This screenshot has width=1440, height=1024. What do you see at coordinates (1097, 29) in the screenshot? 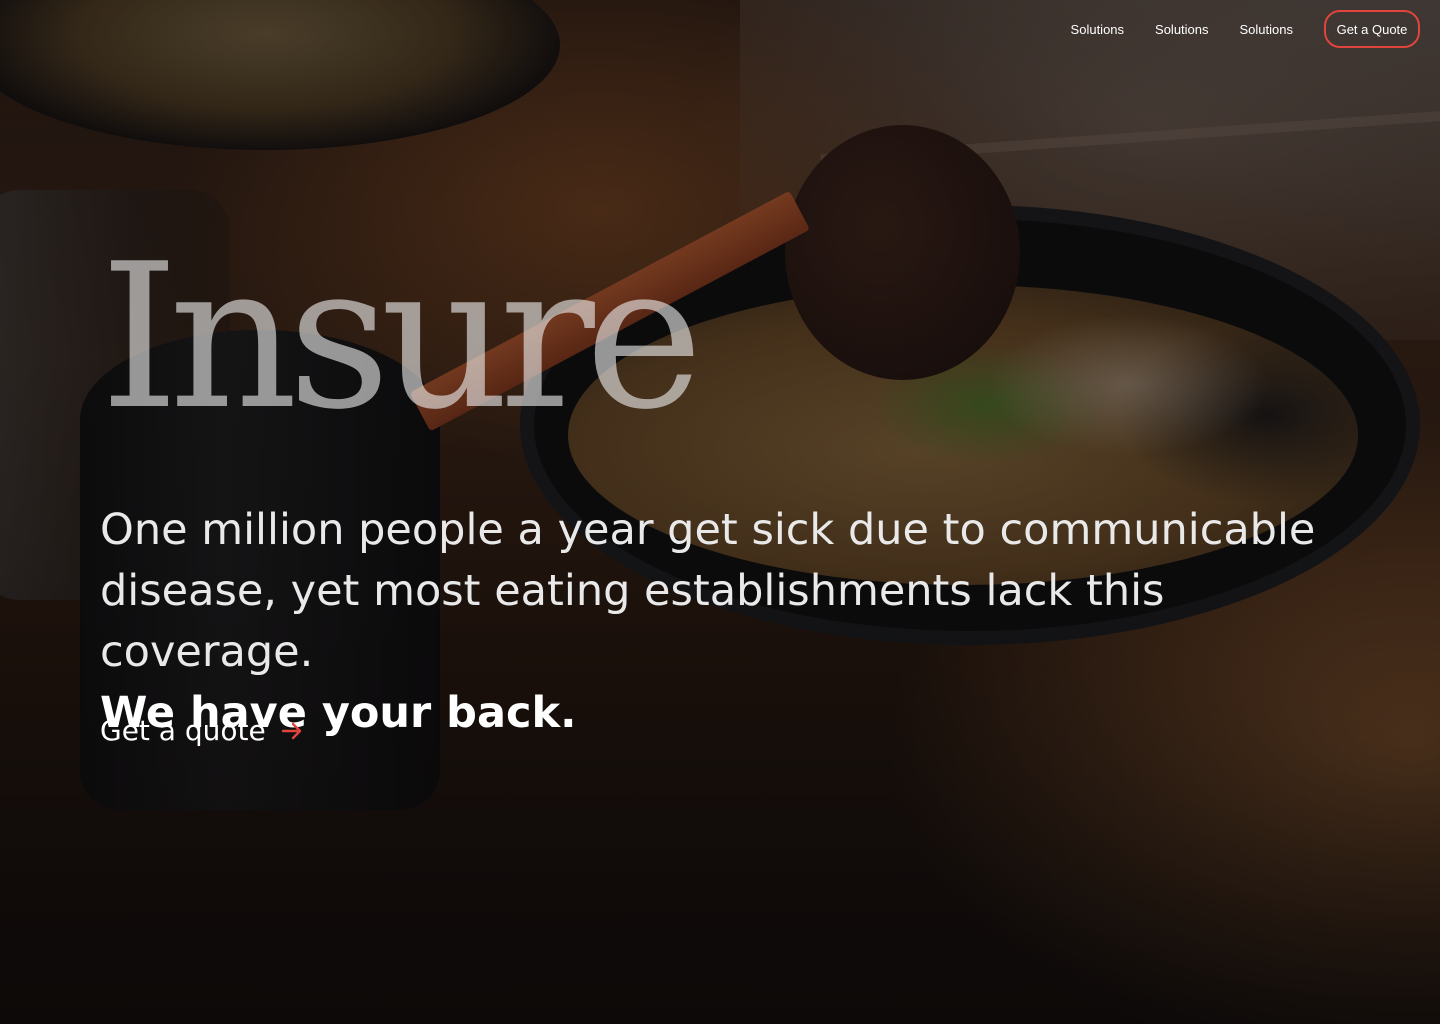
I see `nav-link-solutions-1: Solutions` at bounding box center [1097, 29].